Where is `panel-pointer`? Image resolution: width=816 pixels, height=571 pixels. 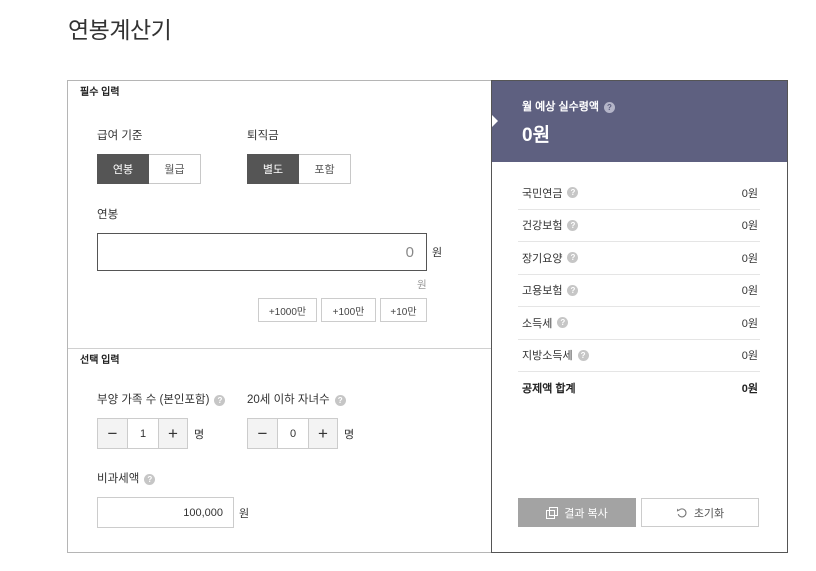 panel-pointer is located at coordinates (495, 121).